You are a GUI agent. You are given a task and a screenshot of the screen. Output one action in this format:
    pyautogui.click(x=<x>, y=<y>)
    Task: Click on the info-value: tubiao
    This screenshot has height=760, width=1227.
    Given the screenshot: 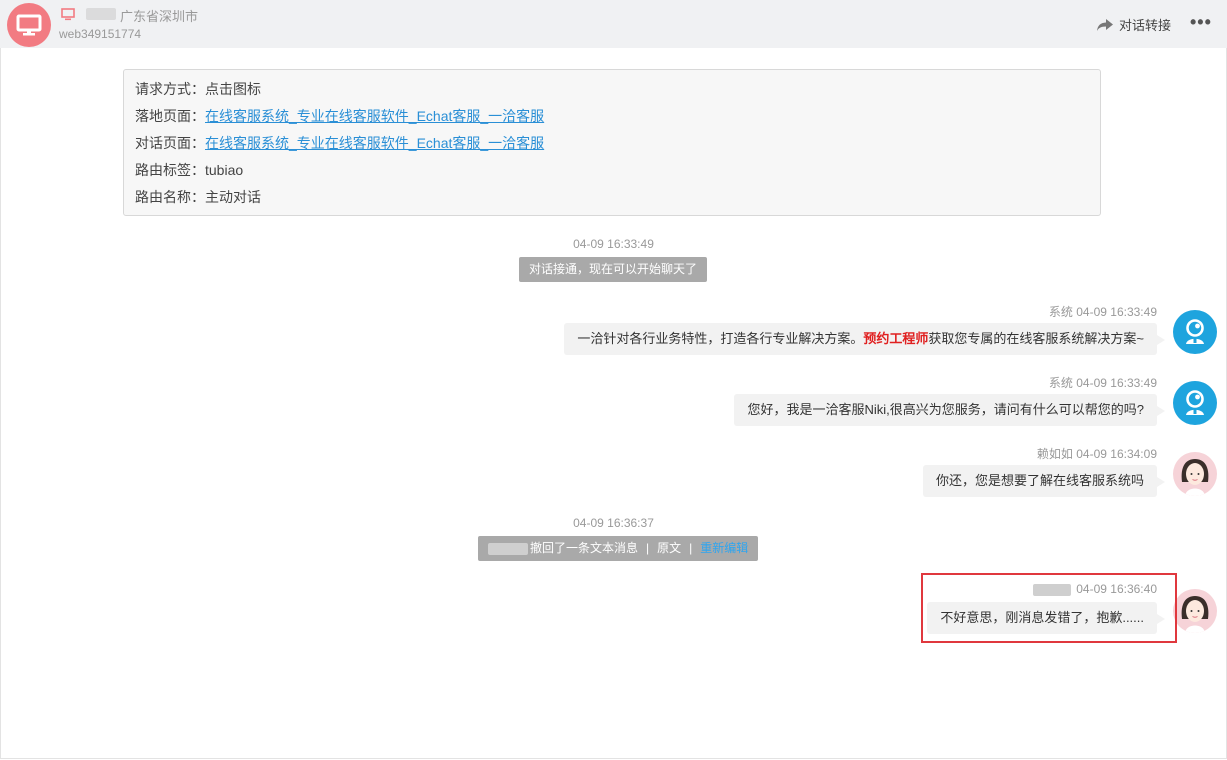 What is the action you would take?
    pyautogui.click(x=224, y=170)
    